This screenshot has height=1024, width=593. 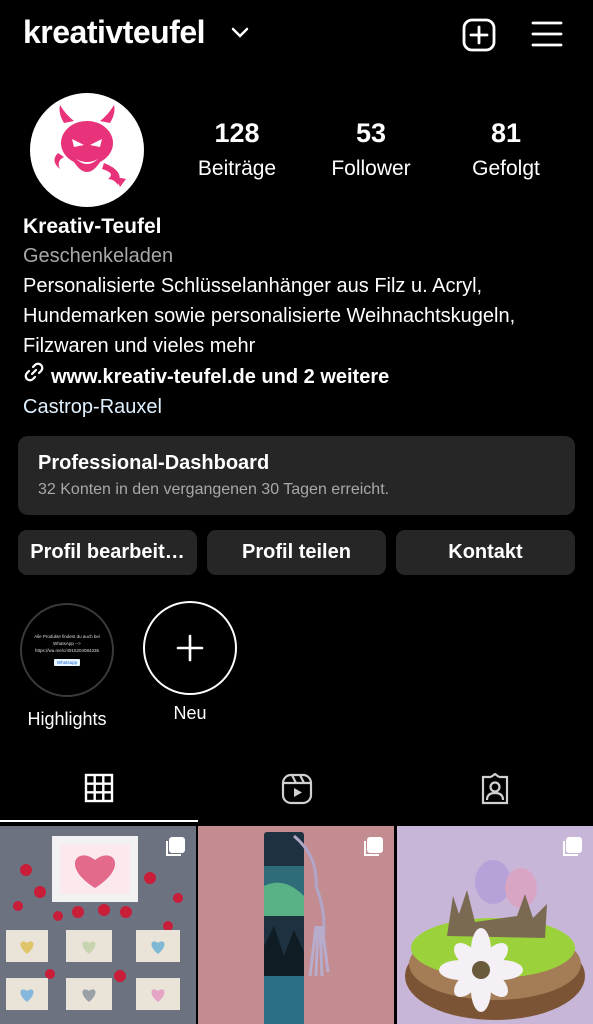 I want to click on new-highlight-button: Neu, so click(x=190, y=662).